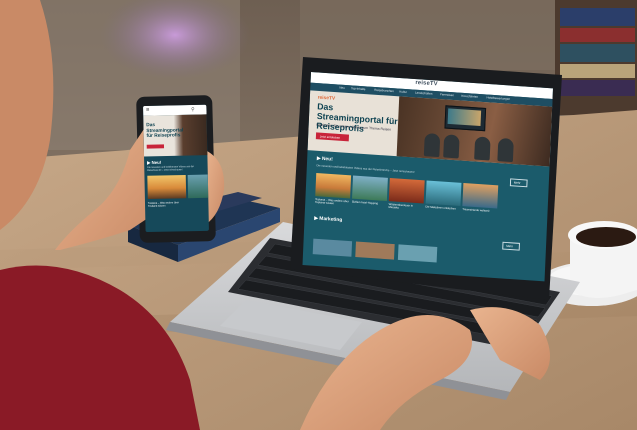 This screenshot has width=637, height=430. Describe the element at coordinates (324, 159) in the screenshot. I see `section-new-title: ▶ Neu!` at that location.